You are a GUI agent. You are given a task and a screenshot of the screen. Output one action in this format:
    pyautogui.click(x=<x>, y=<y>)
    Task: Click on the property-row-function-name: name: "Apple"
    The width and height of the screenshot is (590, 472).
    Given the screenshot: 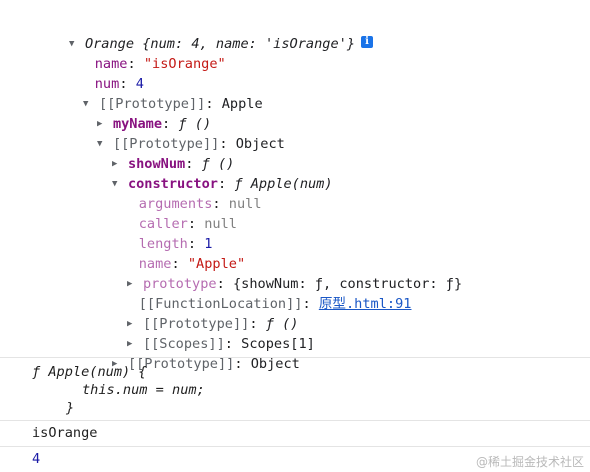 What is the action you would take?
    pyautogui.click(x=192, y=264)
    